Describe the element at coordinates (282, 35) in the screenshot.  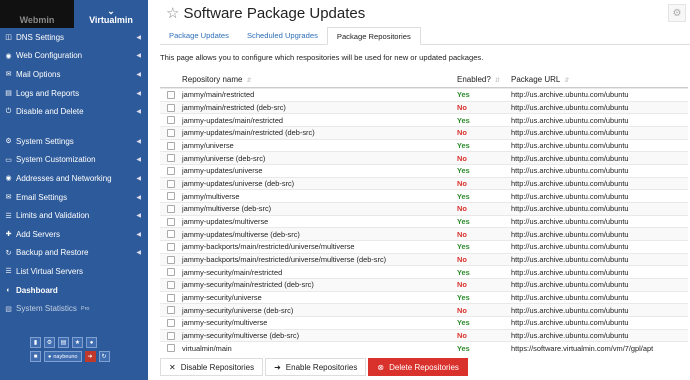
I see `tab-scheduled-upgrades: Scheduled Upgrades` at that location.